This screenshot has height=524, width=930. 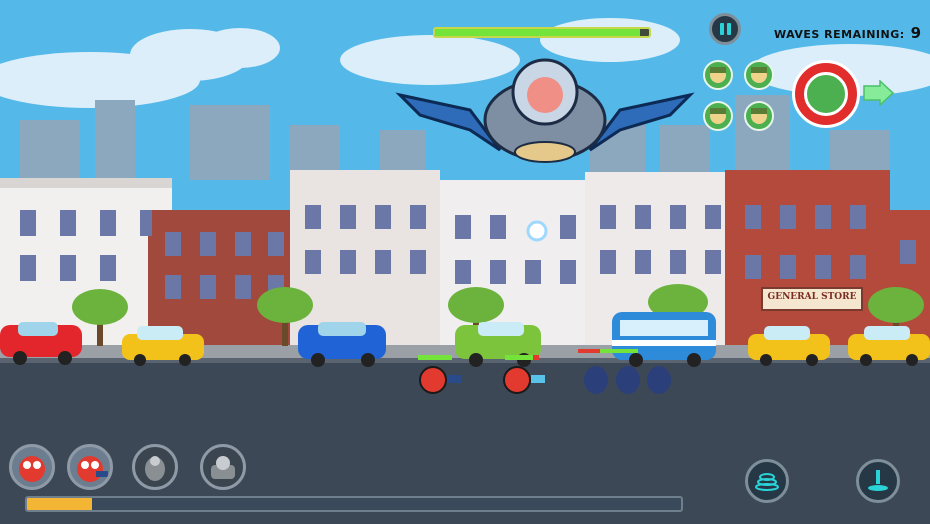 What do you see at coordinates (90, 467) in the screenshot?
I see `unit-button-red-robot-gunner` at bounding box center [90, 467].